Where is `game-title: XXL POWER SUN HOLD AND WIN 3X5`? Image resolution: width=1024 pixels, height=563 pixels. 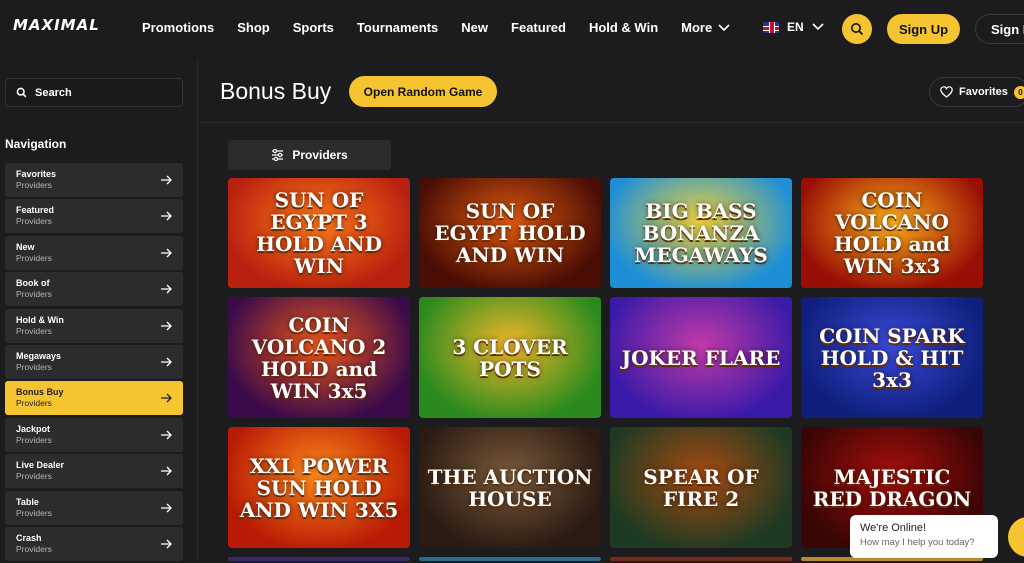 game-title: XXL POWER SUN HOLD AND WIN 3X5 is located at coordinates (319, 487).